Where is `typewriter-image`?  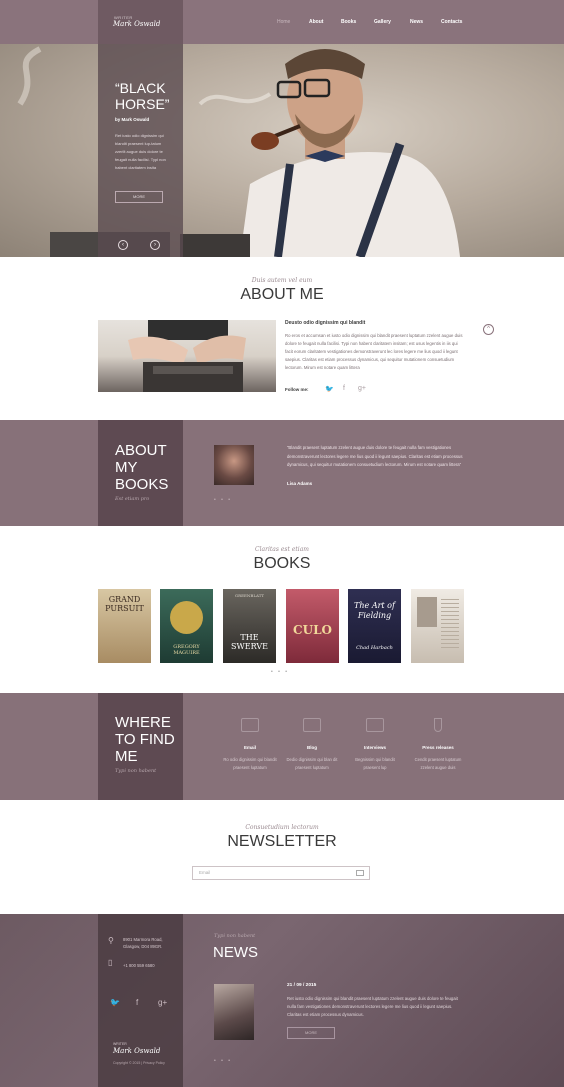 typewriter-image is located at coordinates (187, 356).